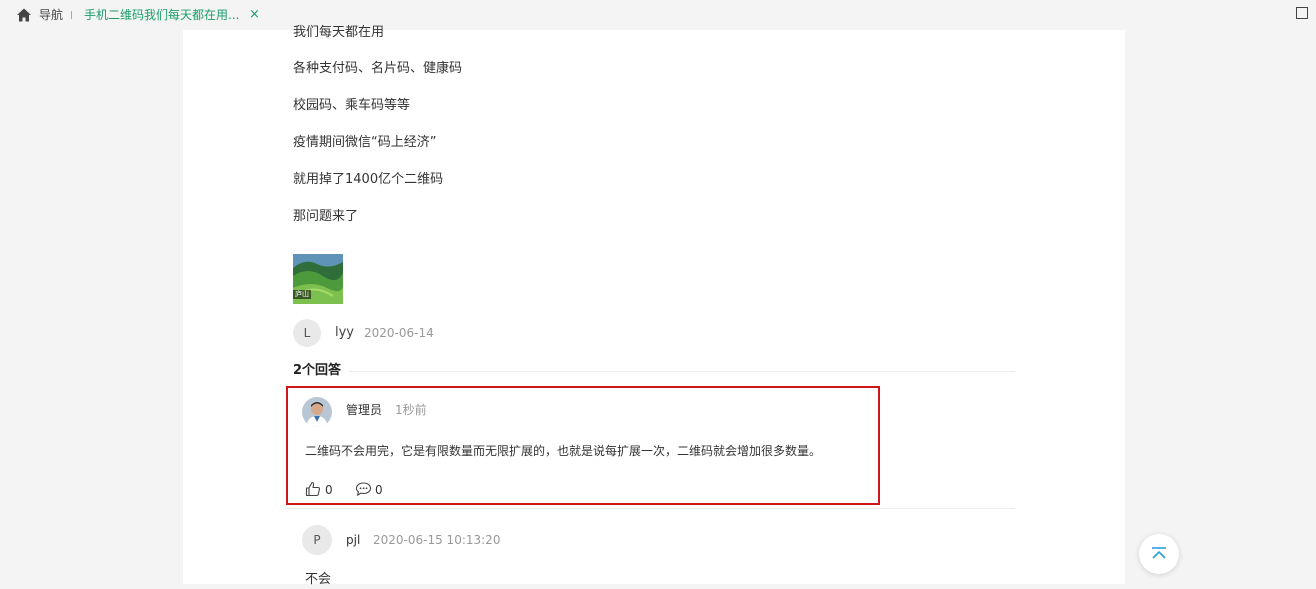  I want to click on article-image: 庐山, so click(318, 279).